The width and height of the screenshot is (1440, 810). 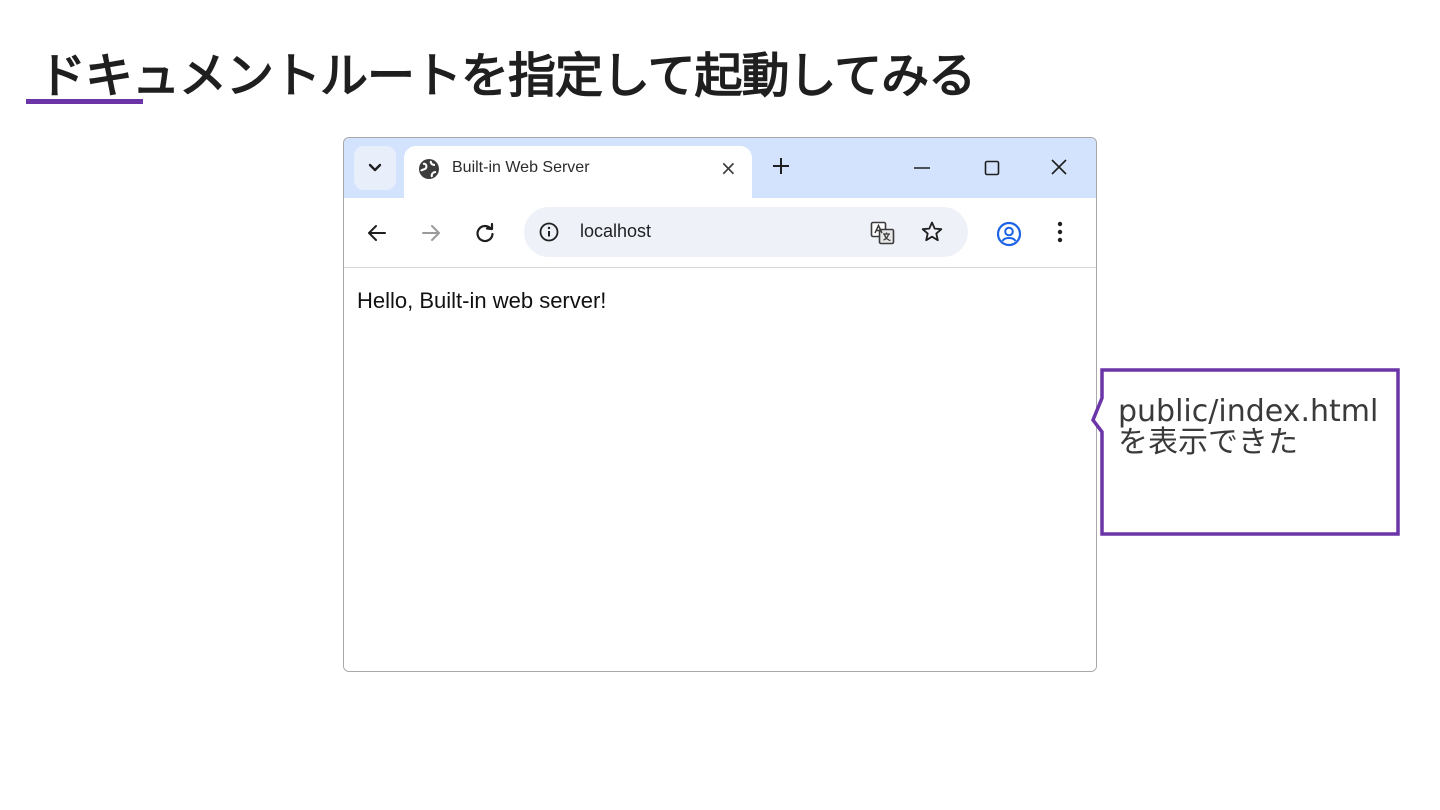 I want to click on slide-title: ドキュメントルートを指定して起動してみる, so click(x=507, y=76).